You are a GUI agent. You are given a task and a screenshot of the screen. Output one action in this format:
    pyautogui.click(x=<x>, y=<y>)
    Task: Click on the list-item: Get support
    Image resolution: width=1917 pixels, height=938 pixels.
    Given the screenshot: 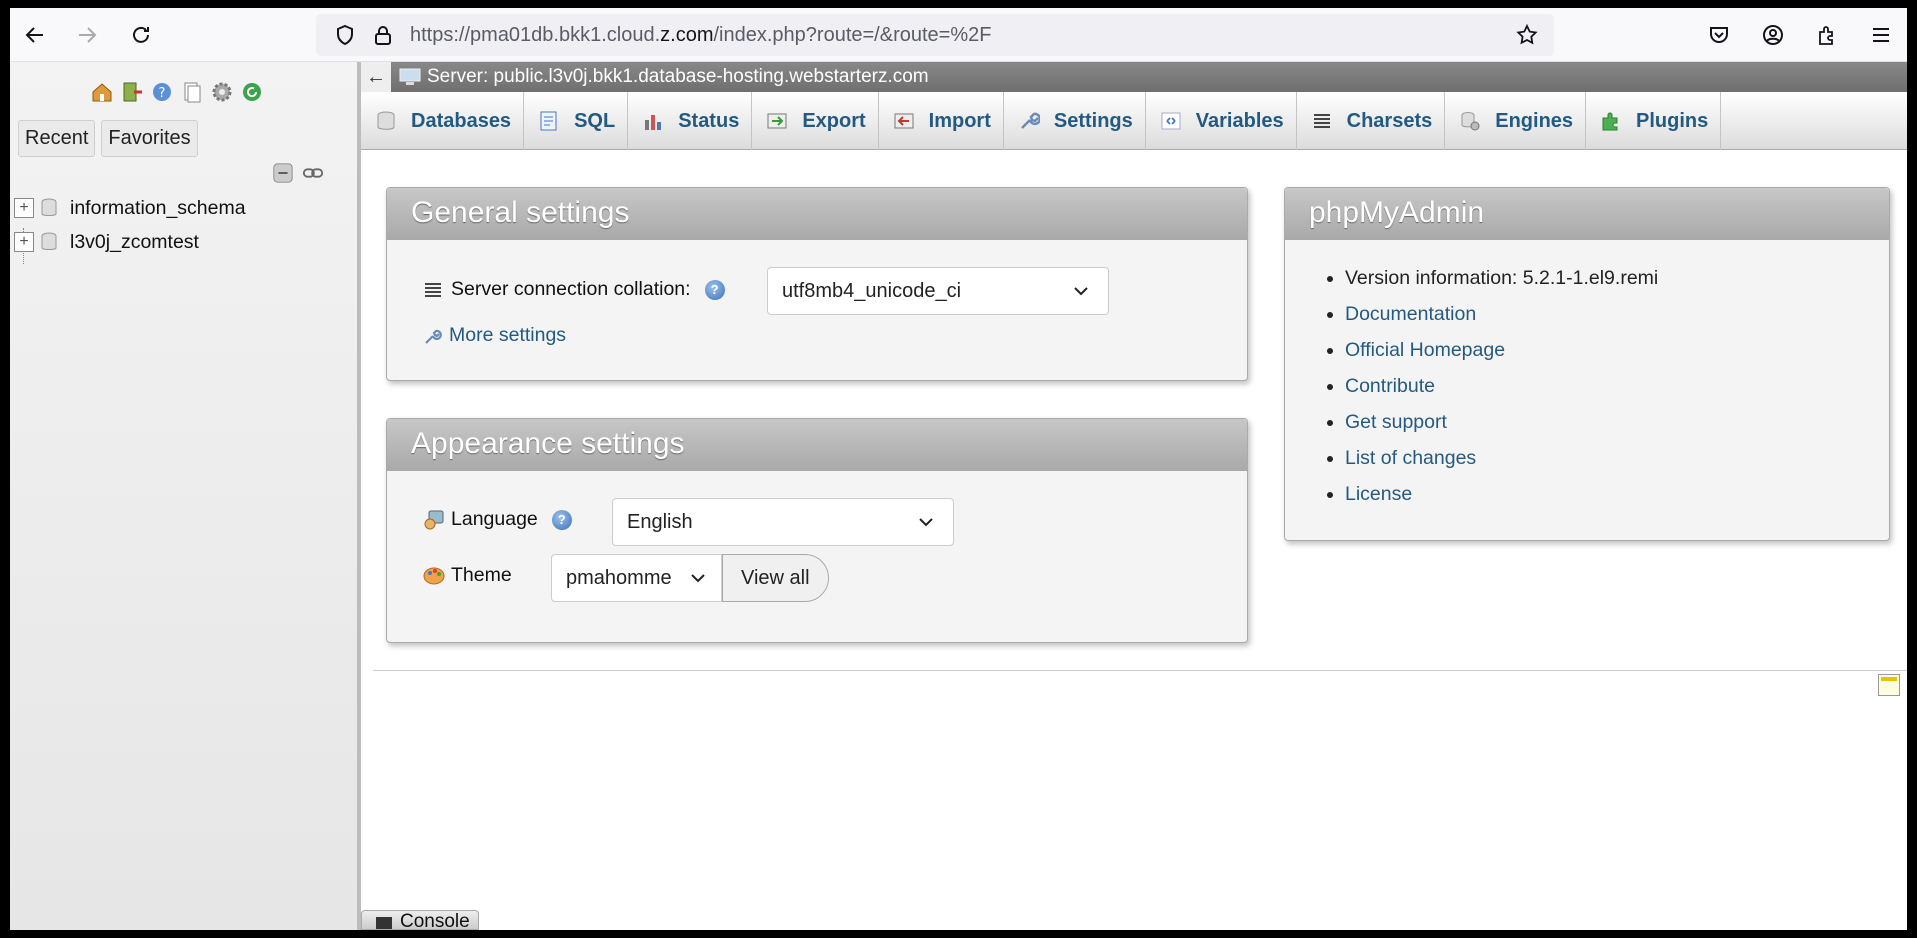 What is the action you would take?
    pyautogui.click(x=1501, y=422)
    